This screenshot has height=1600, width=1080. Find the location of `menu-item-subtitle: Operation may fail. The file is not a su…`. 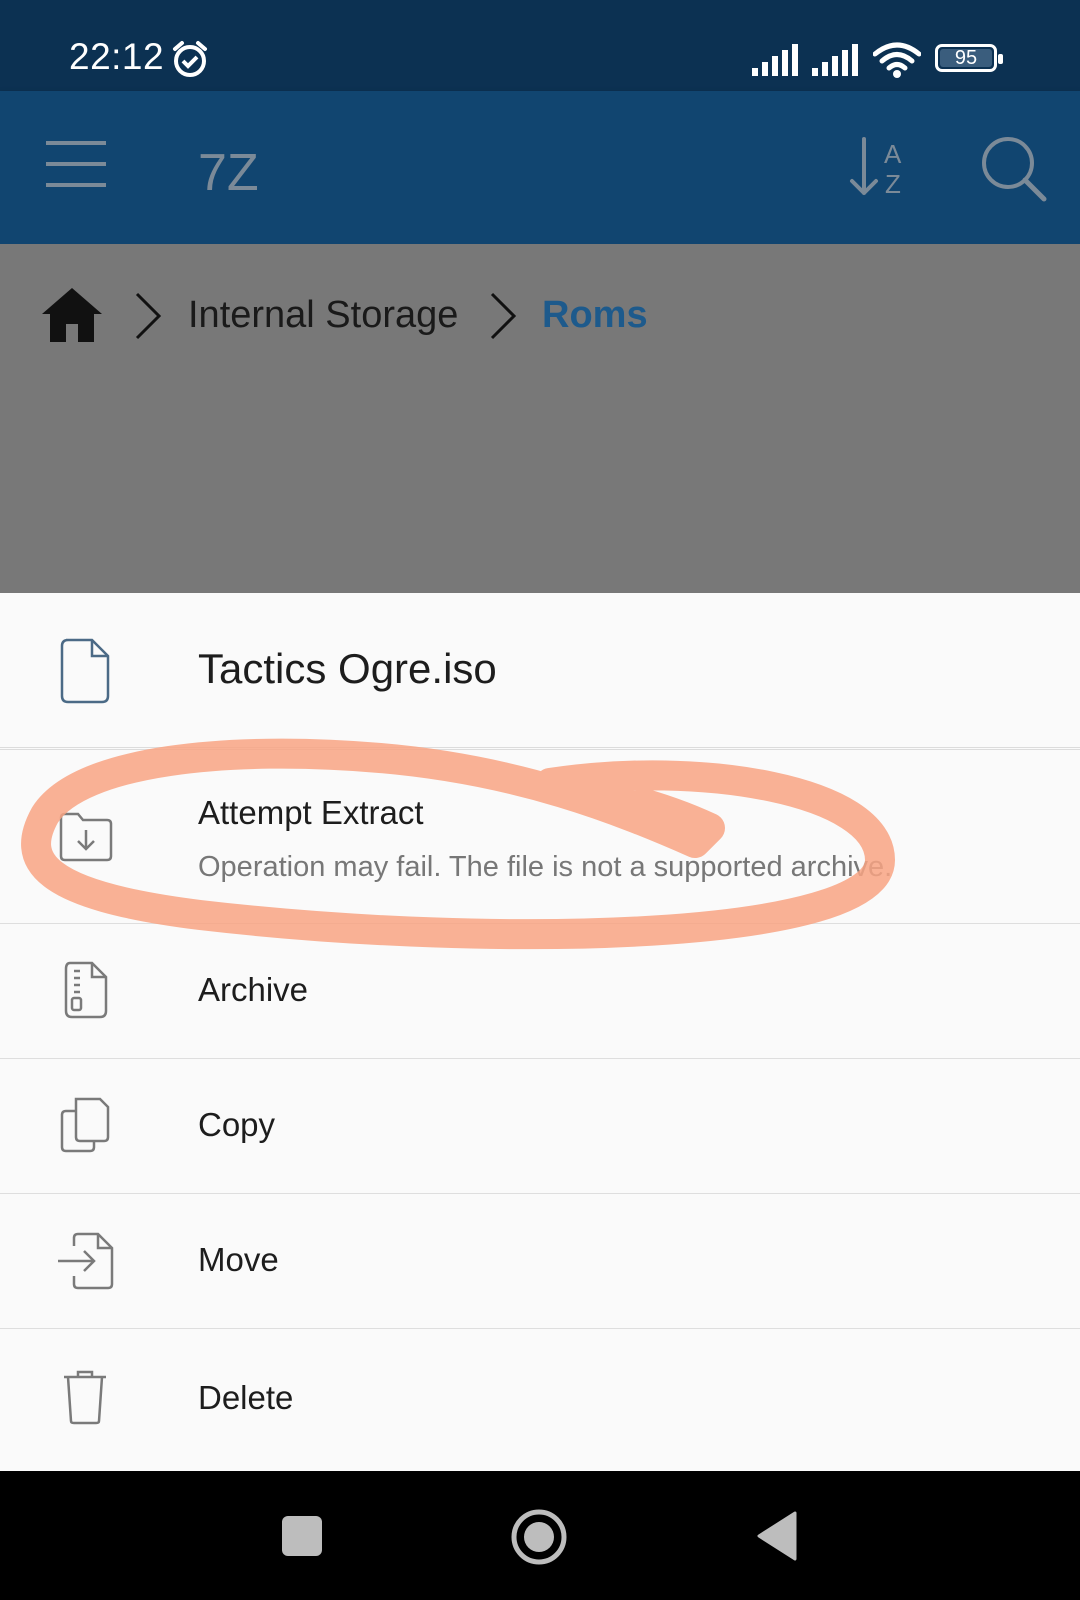

menu-item-subtitle: Operation may fail. The file is not a su… is located at coordinates (545, 867).